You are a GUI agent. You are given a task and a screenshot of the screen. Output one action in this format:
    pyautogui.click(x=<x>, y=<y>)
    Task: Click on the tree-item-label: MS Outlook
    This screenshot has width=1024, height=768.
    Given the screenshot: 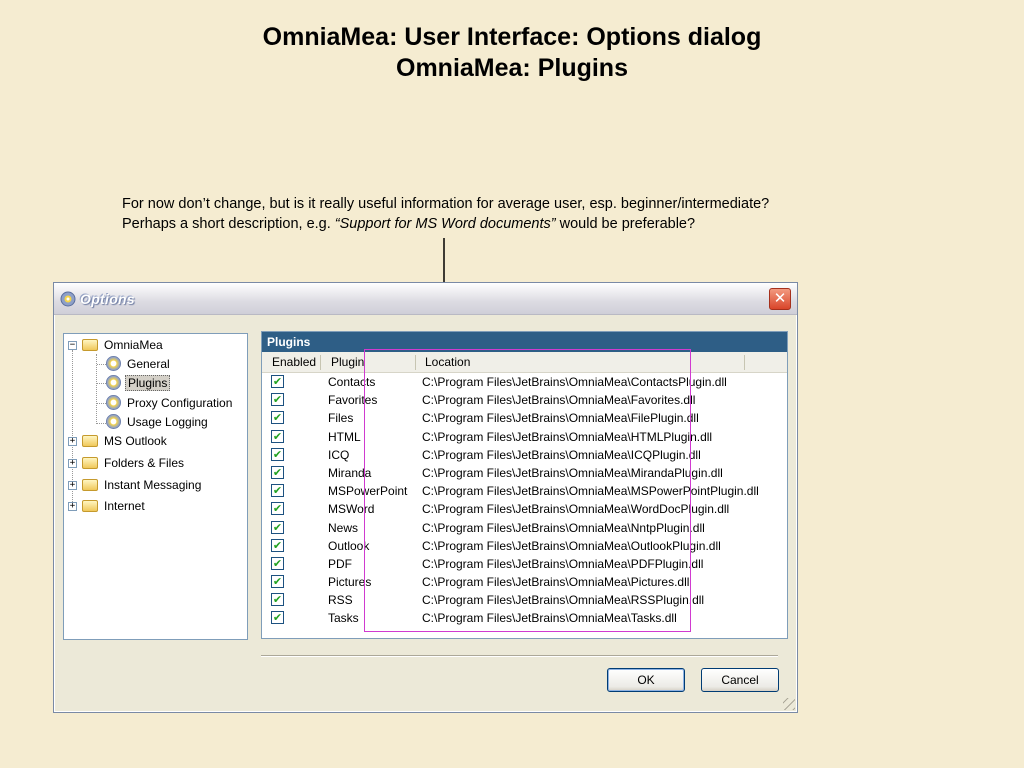 What is the action you would take?
    pyautogui.click(x=135, y=441)
    